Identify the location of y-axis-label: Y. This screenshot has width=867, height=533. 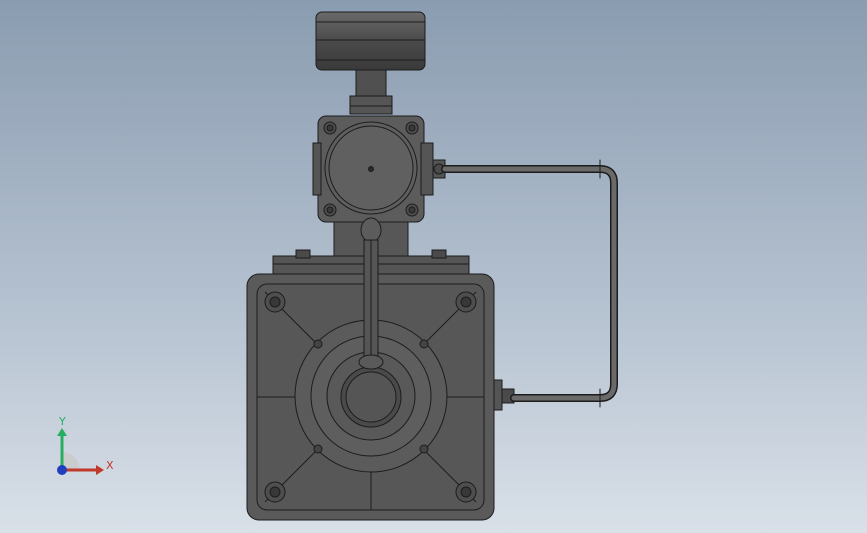
(62, 421).